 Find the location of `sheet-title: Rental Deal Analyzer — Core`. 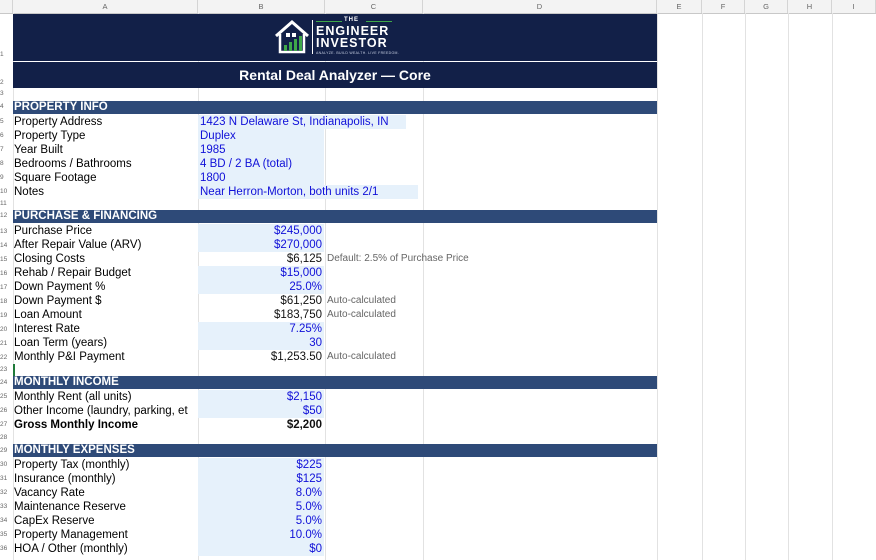

sheet-title: Rental Deal Analyzer — Core is located at coordinates (335, 75).